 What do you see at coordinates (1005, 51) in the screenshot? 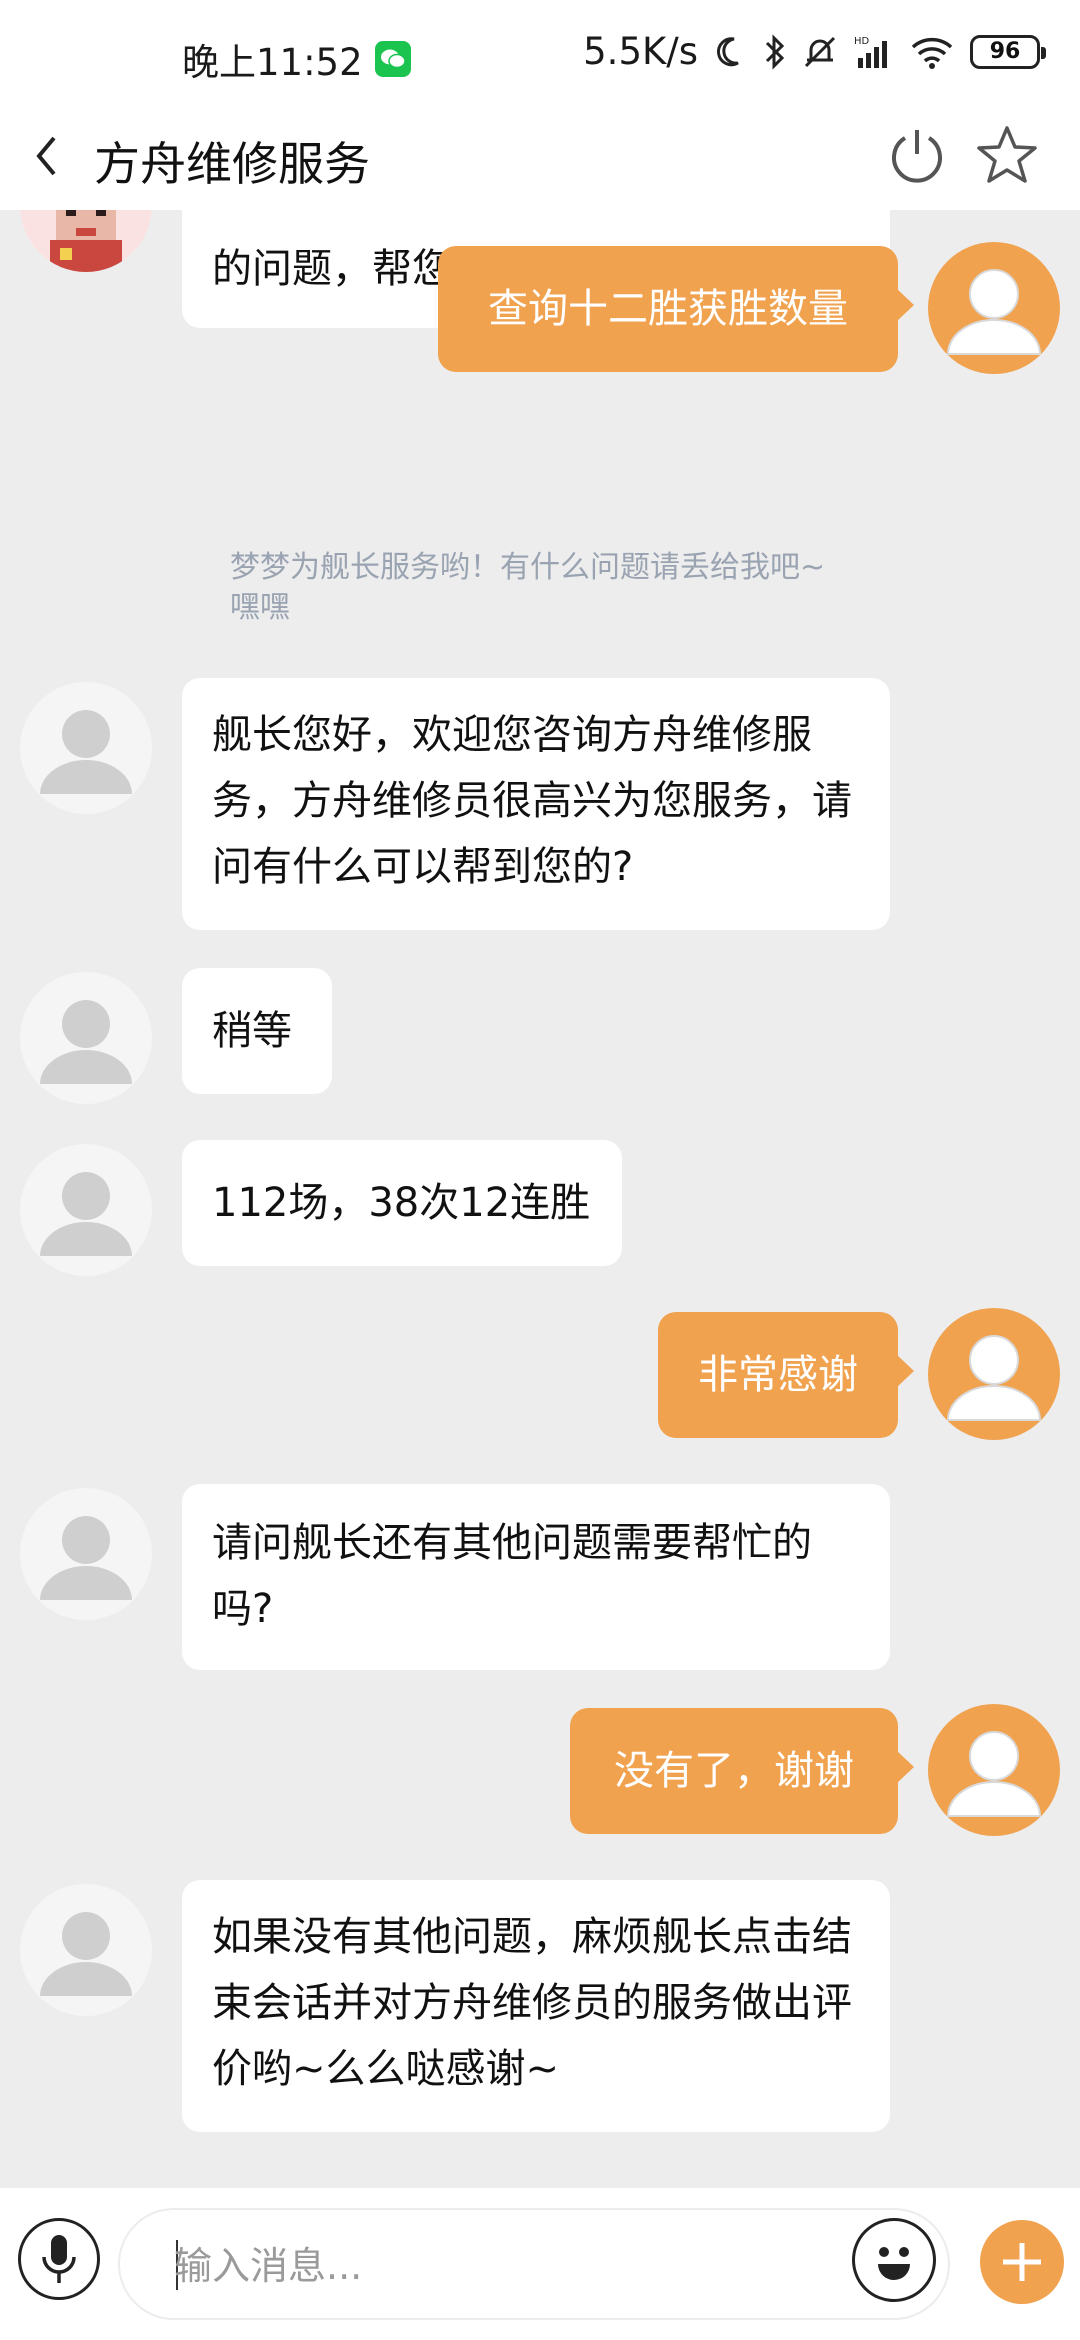
I see `battery-level: 96` at bounding box center [1005, 51].